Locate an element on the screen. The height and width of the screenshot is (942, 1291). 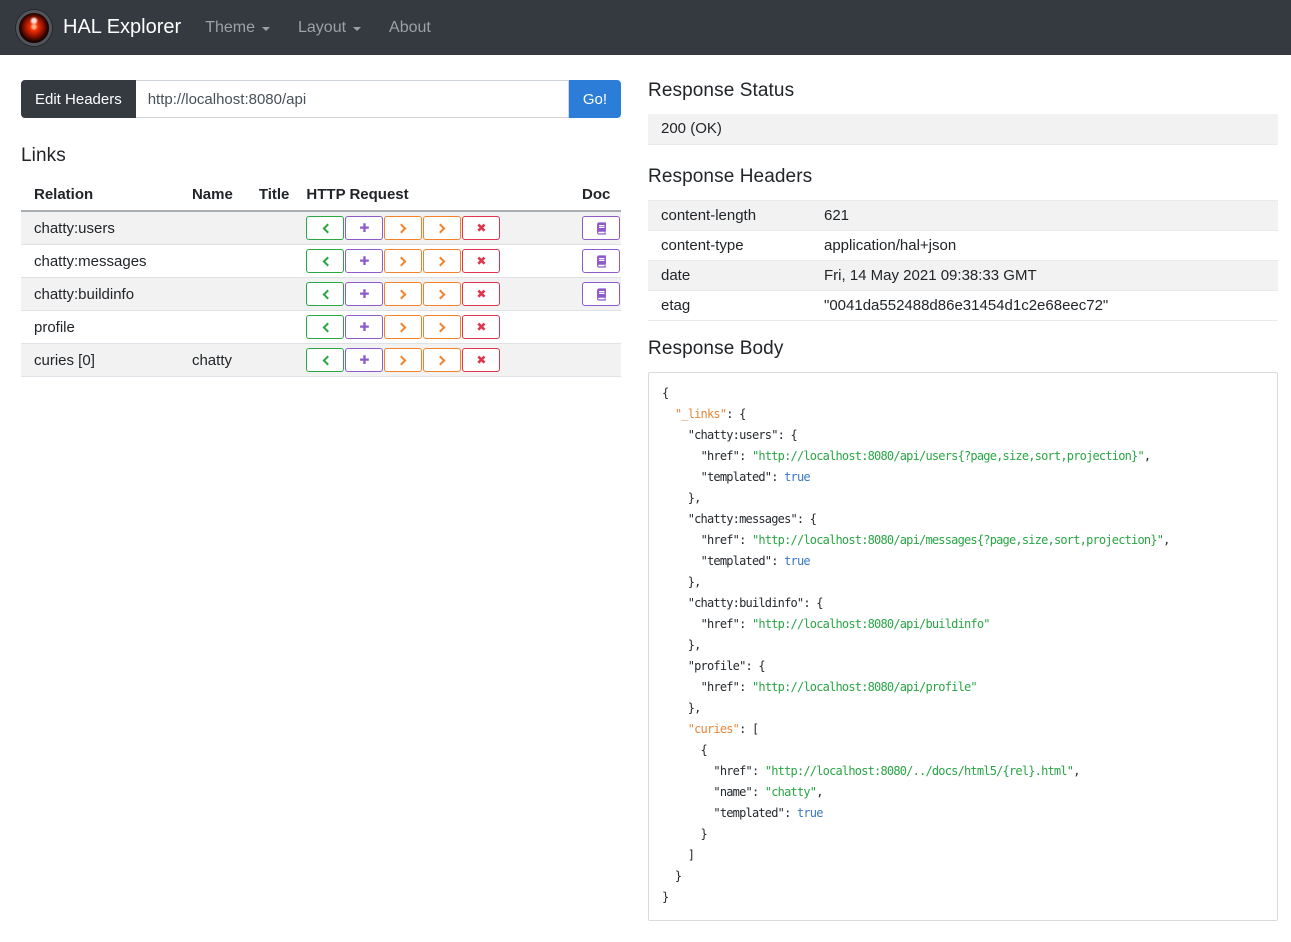
response-header-row: content-length 621 is located at coordinates (963, 215).